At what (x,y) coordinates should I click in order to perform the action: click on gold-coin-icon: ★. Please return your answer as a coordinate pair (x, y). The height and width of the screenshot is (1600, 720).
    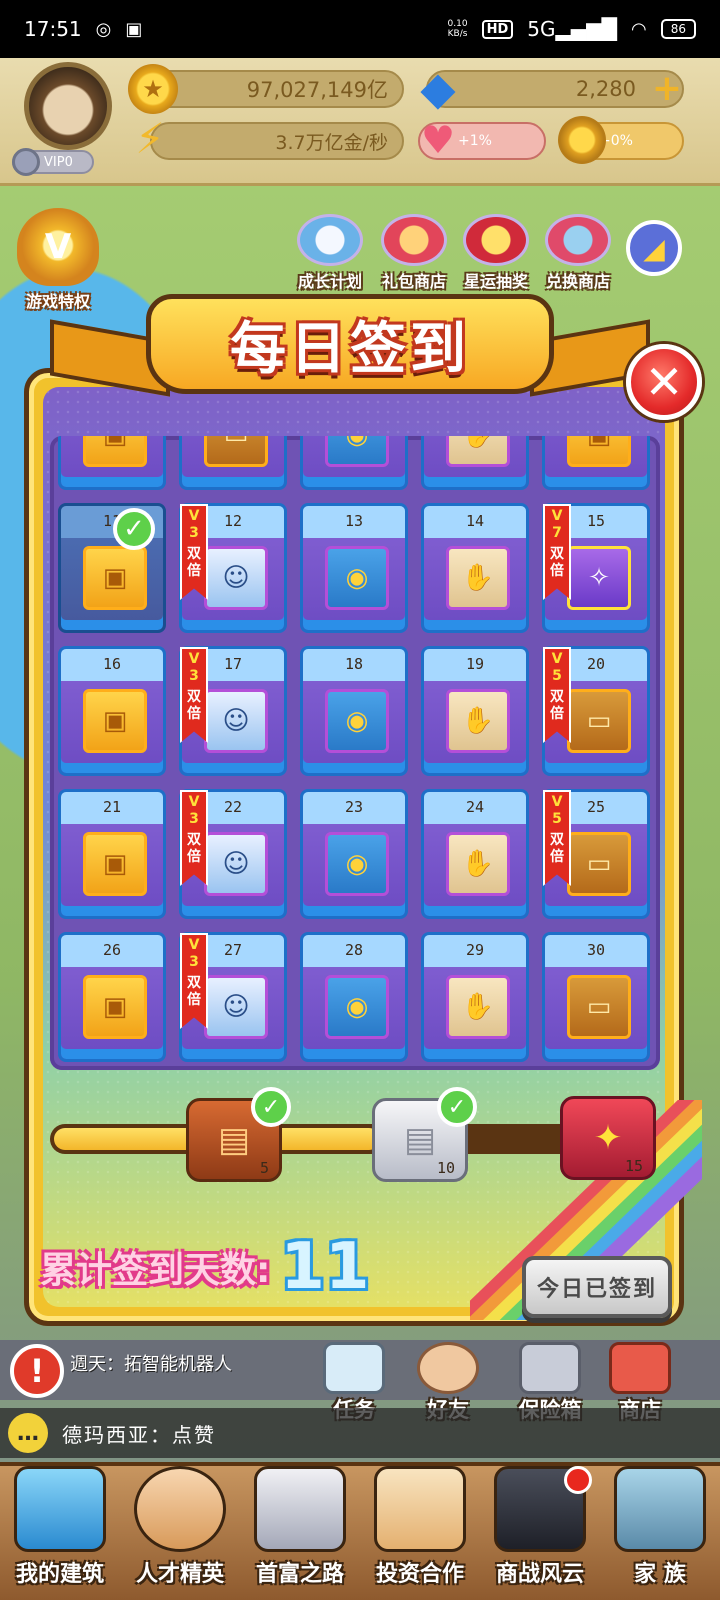
    Looking at the image, I should click on (153, 89).